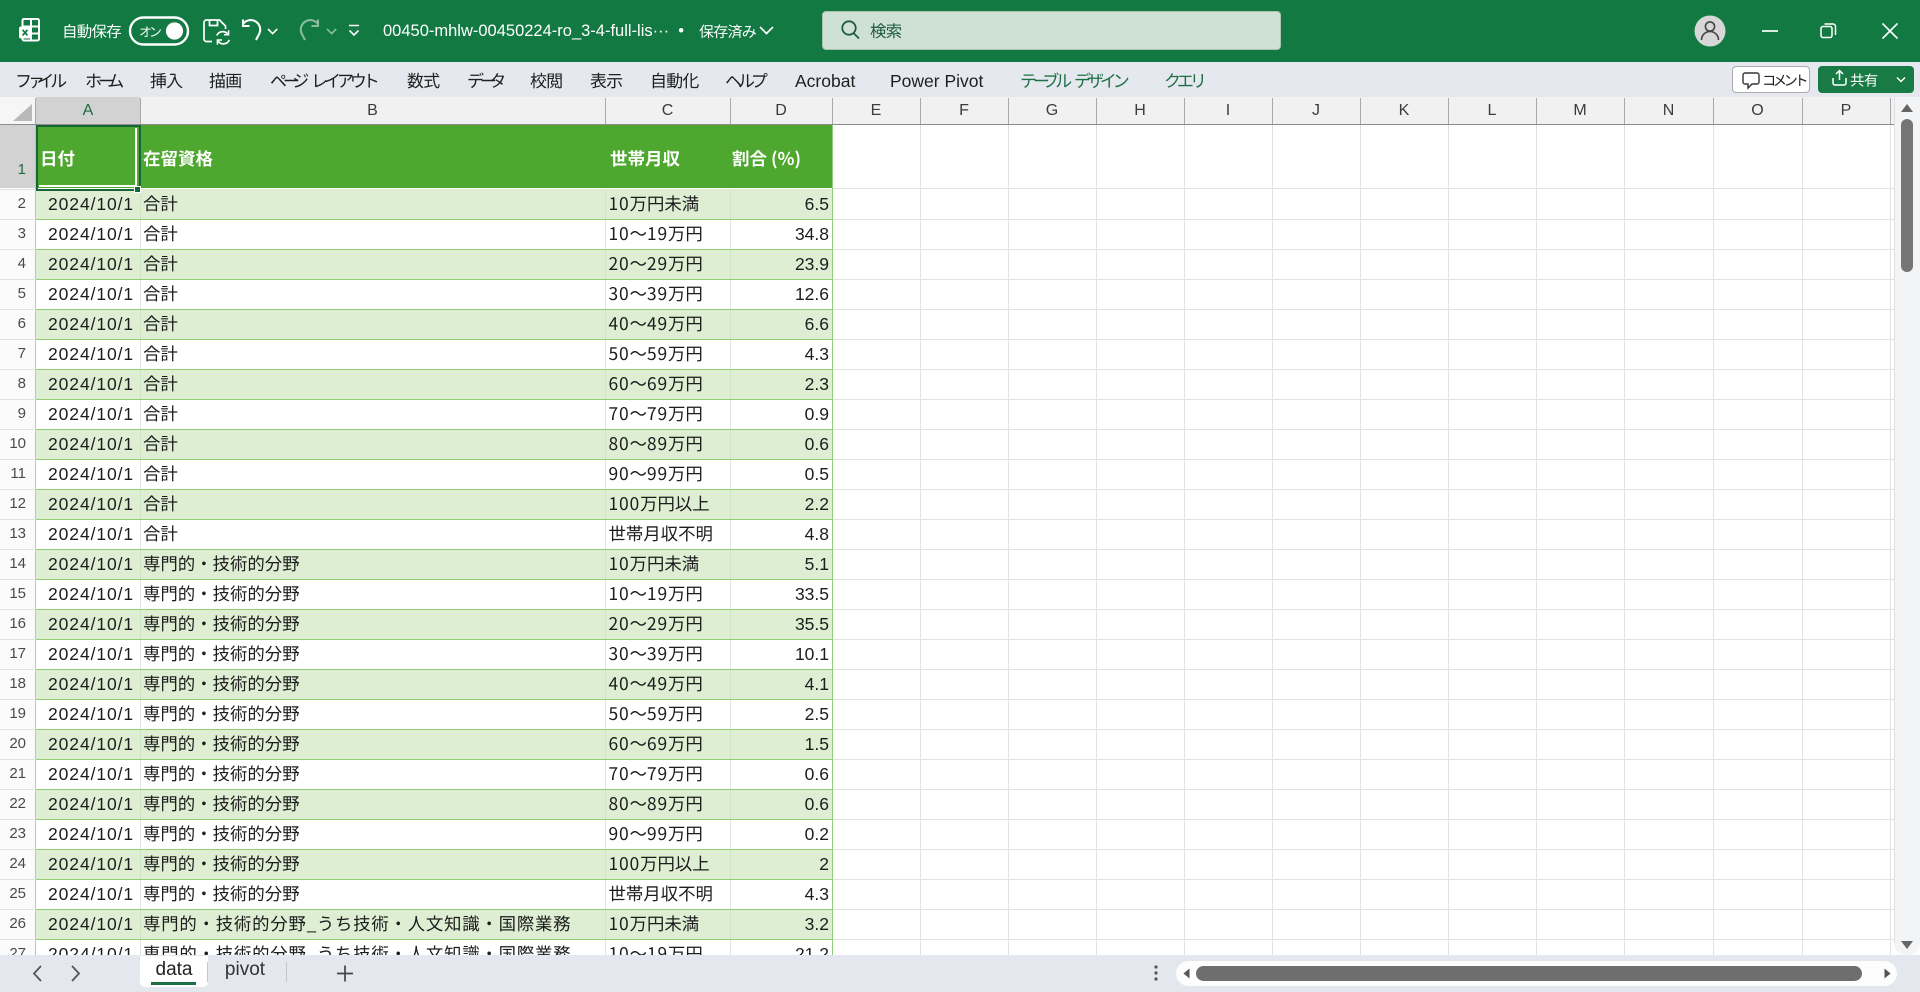 The width and height of the screenshot is (1920, 992). I want to click on svg-text: Acrobat, so click(825, 81).